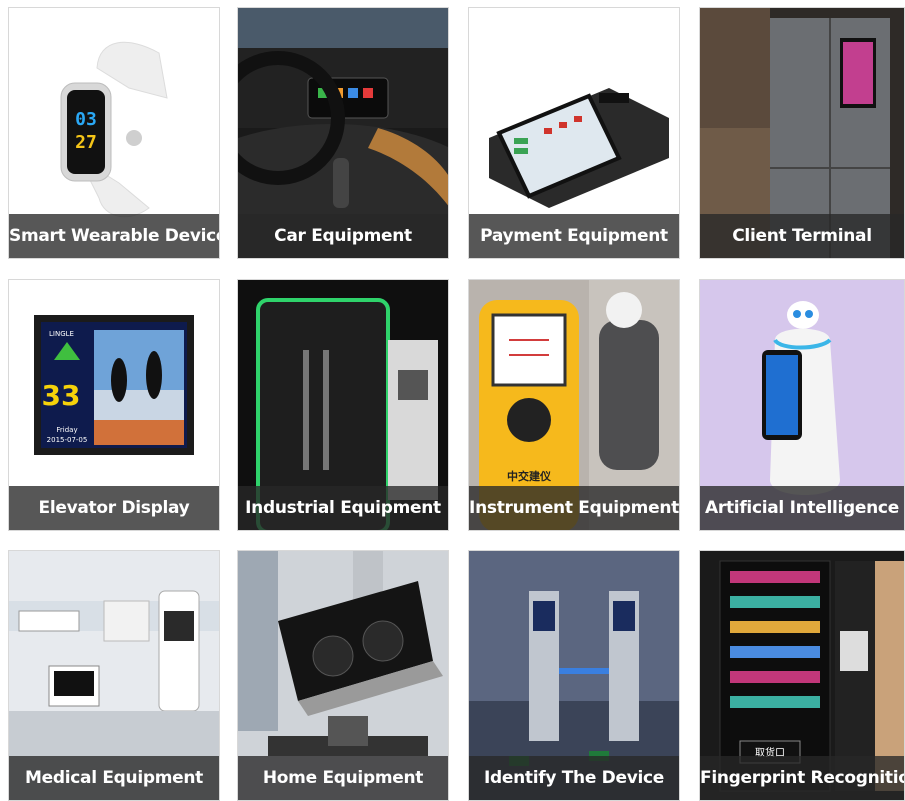  Describe the element at coordinates (86, 119) in the screenshot. I see `svg-text: 03` at that location.